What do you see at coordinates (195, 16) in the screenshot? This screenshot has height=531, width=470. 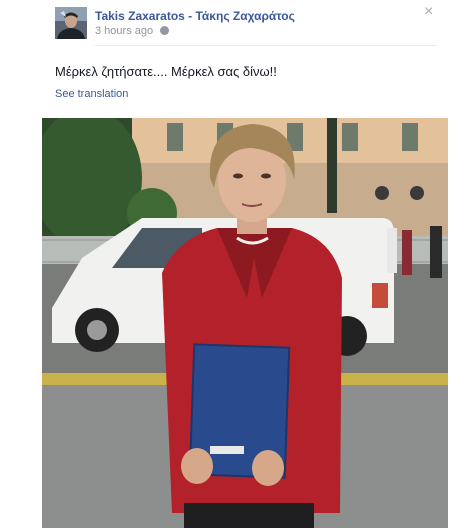 I see `author-name-link: Takis Zaxaratos - Τάκης Ζαχαράτος` at bounding box center [195, 16].